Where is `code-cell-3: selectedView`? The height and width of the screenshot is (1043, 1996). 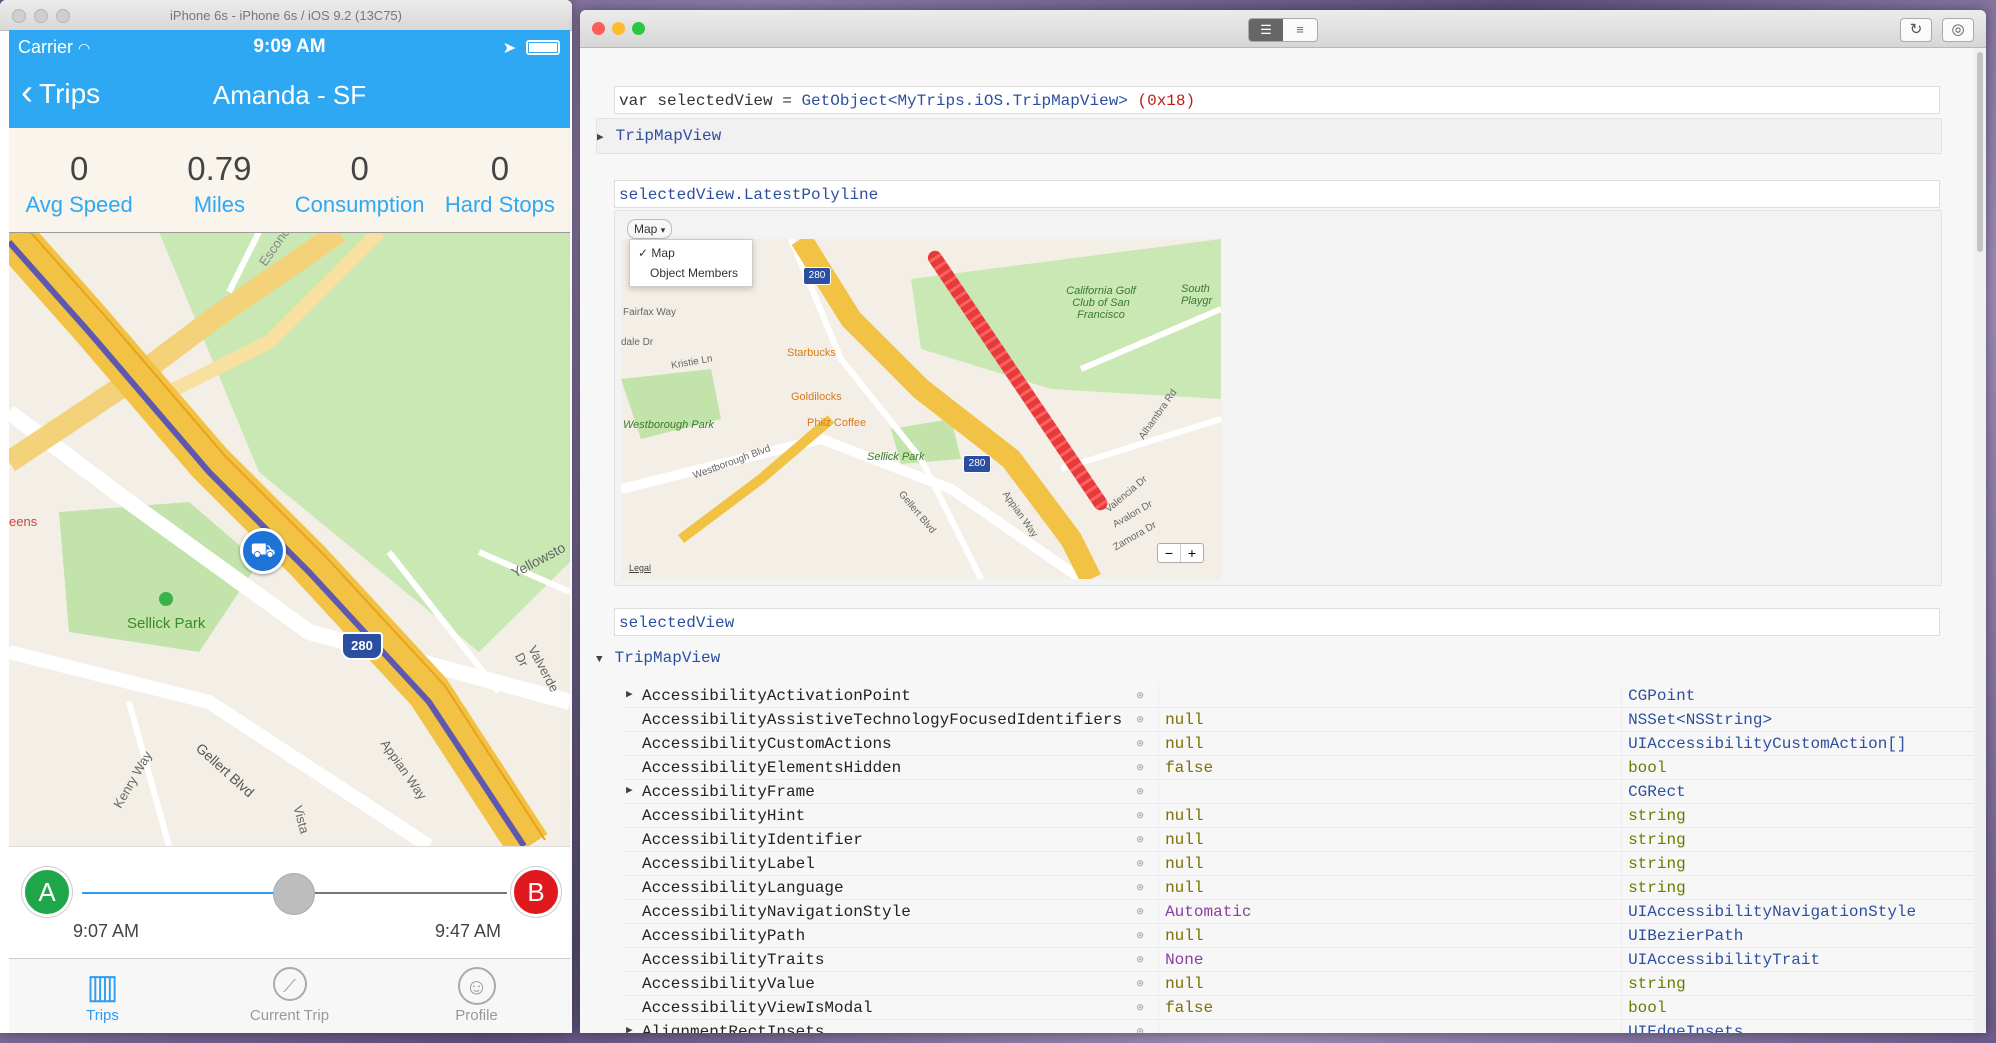 code-cell-3: selectedView is located at coordinates (1277, 622).